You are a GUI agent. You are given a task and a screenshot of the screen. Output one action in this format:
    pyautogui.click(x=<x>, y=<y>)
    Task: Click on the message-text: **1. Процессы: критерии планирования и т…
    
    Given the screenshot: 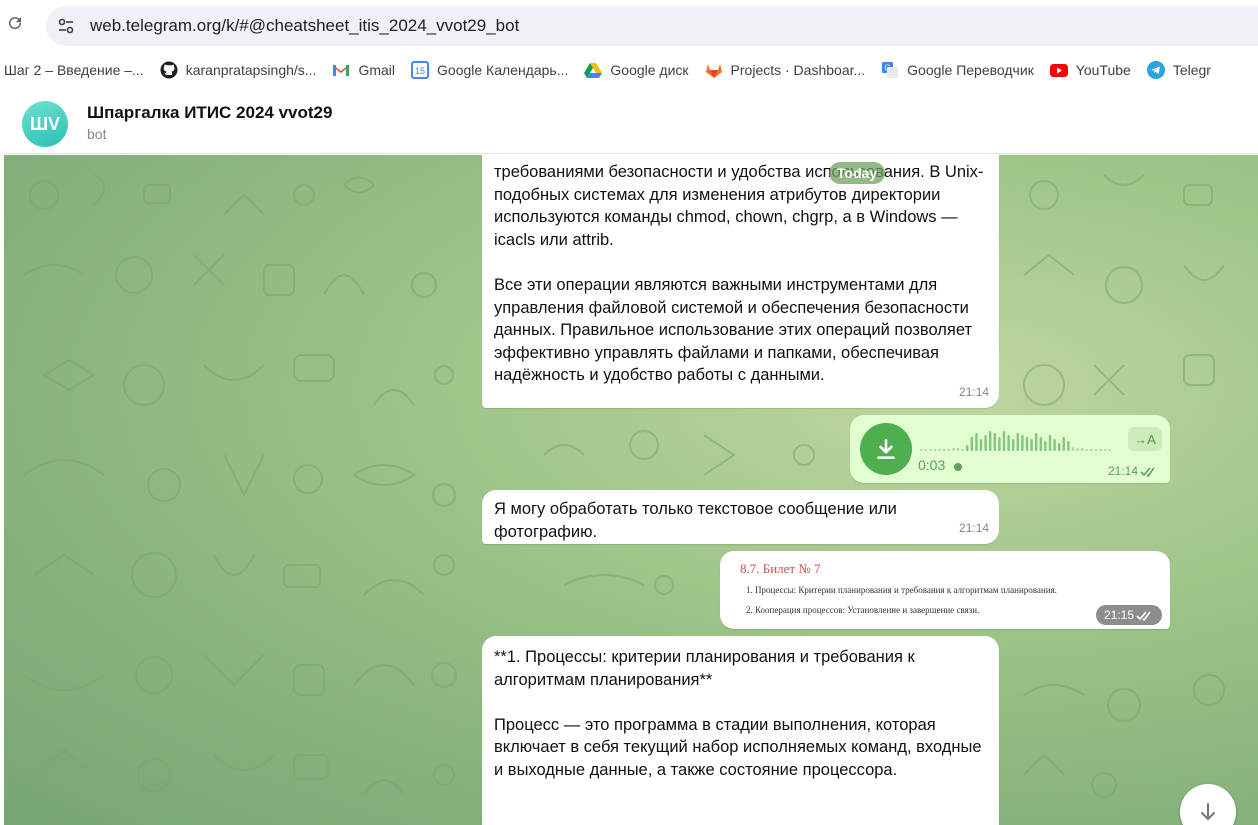 What is the action you would take?
    pyautogui.click(x=738, y=713)
    